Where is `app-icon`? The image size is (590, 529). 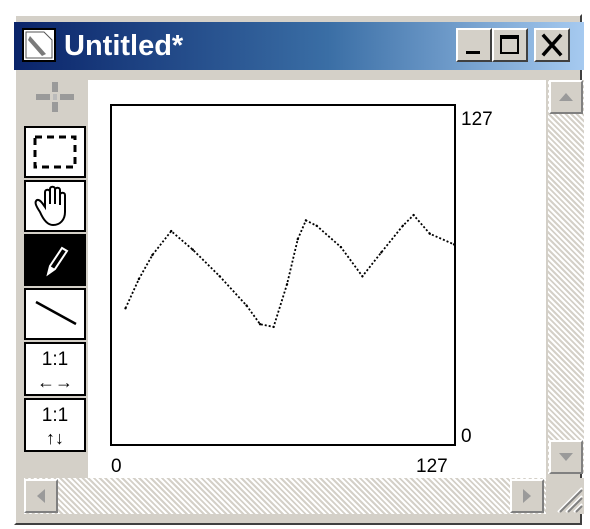
app-icon is located at coordinates (39, 45).